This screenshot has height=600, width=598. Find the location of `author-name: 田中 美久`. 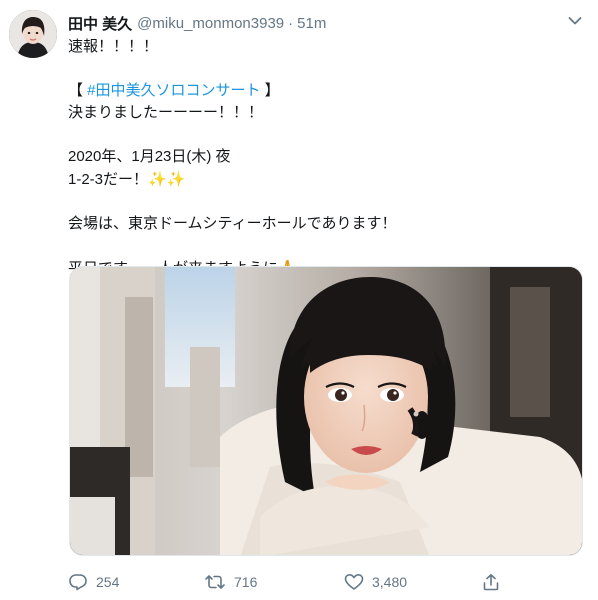

author-name: 田中 美久 is located at coordinates (100, 23).